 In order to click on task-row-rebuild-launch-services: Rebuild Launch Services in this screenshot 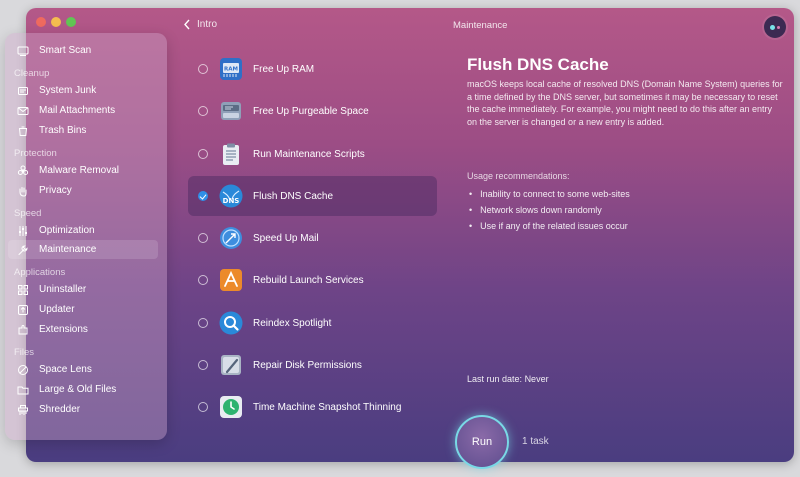, I will do `click(312, 280)`.